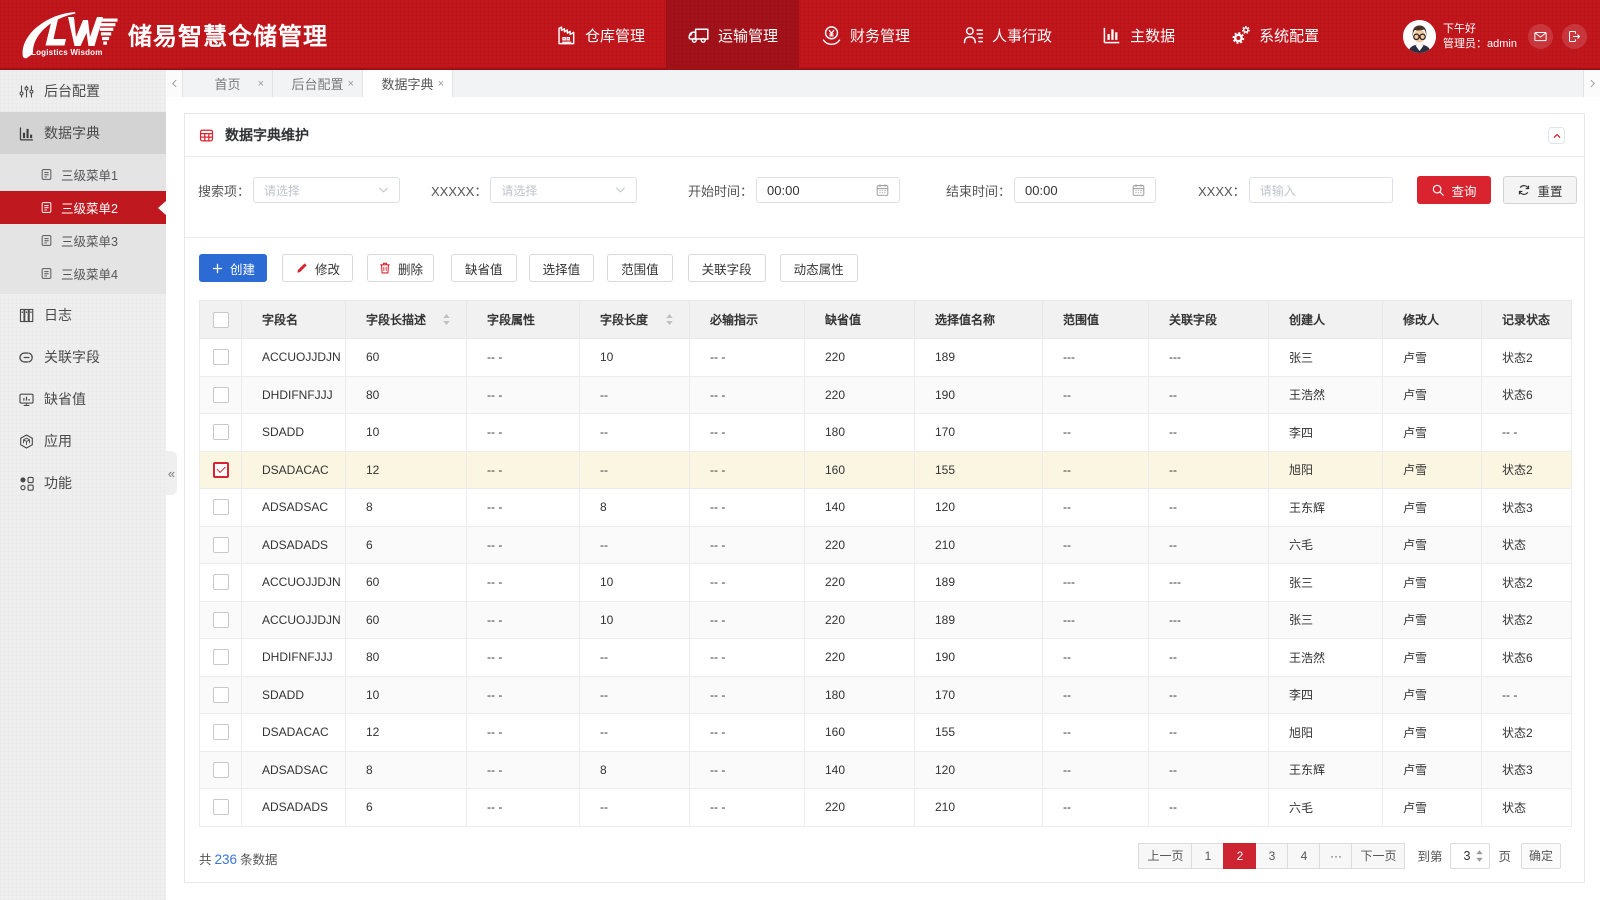 This screenshot has width=1600, height=900. Describe the element at coordinates (564, 190) in the screenshot. I see `xxxxx-select: 请选择` at that location.